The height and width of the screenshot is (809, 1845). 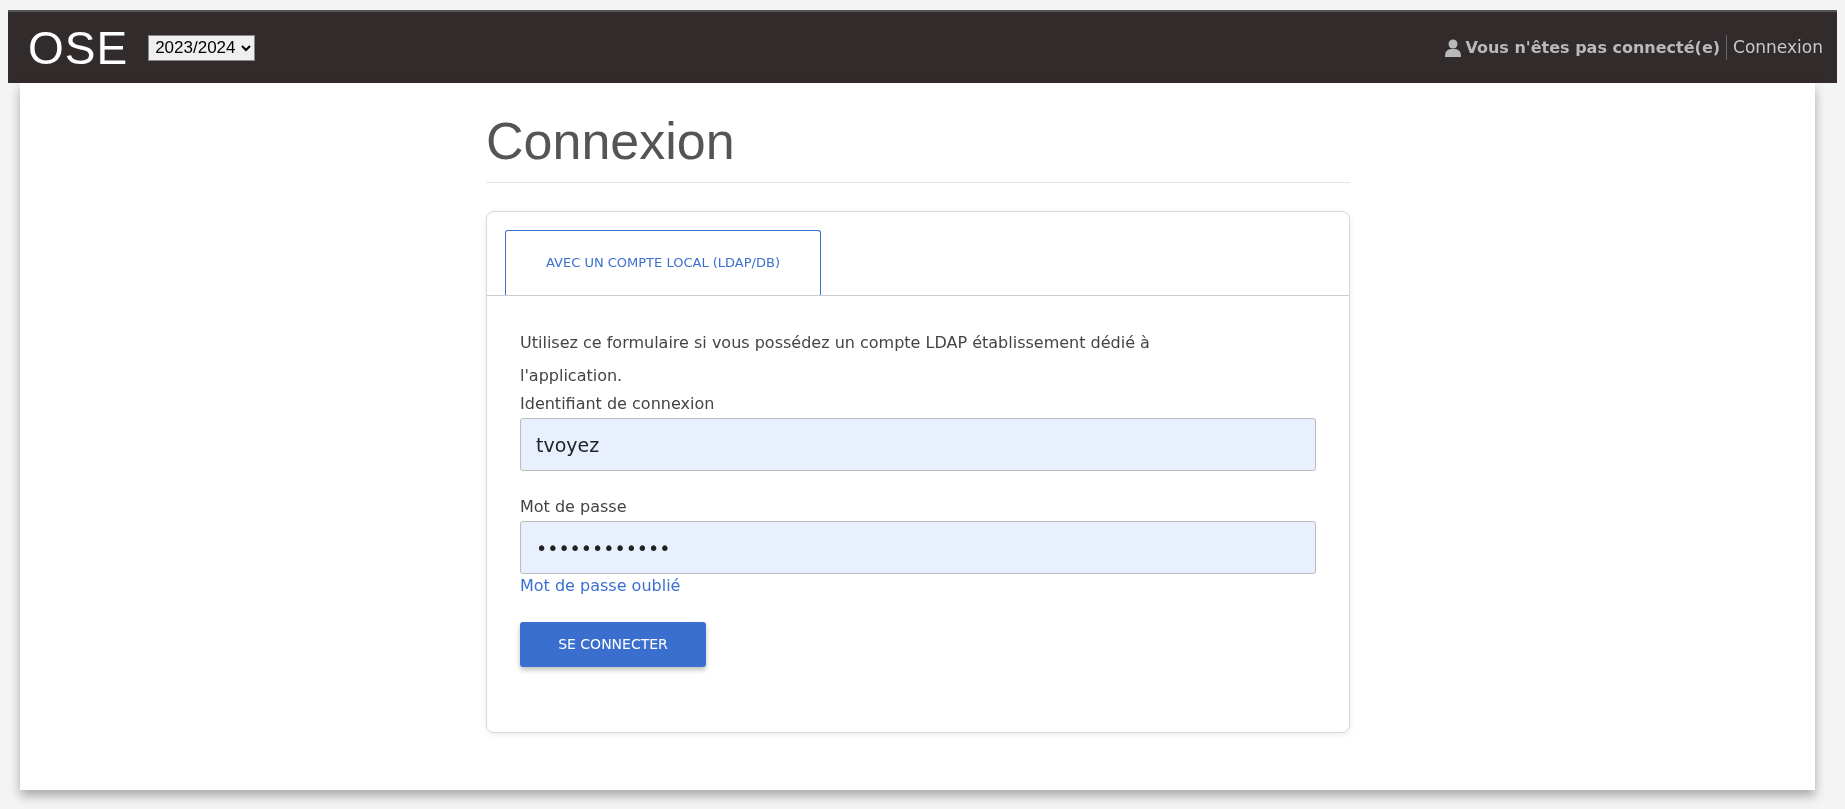 What do you see at coordinates (1593, 47) in the screenshot?
I see `login-status: Vous n'êtes pas connecté(e)` at bounding box center [1593, 47].